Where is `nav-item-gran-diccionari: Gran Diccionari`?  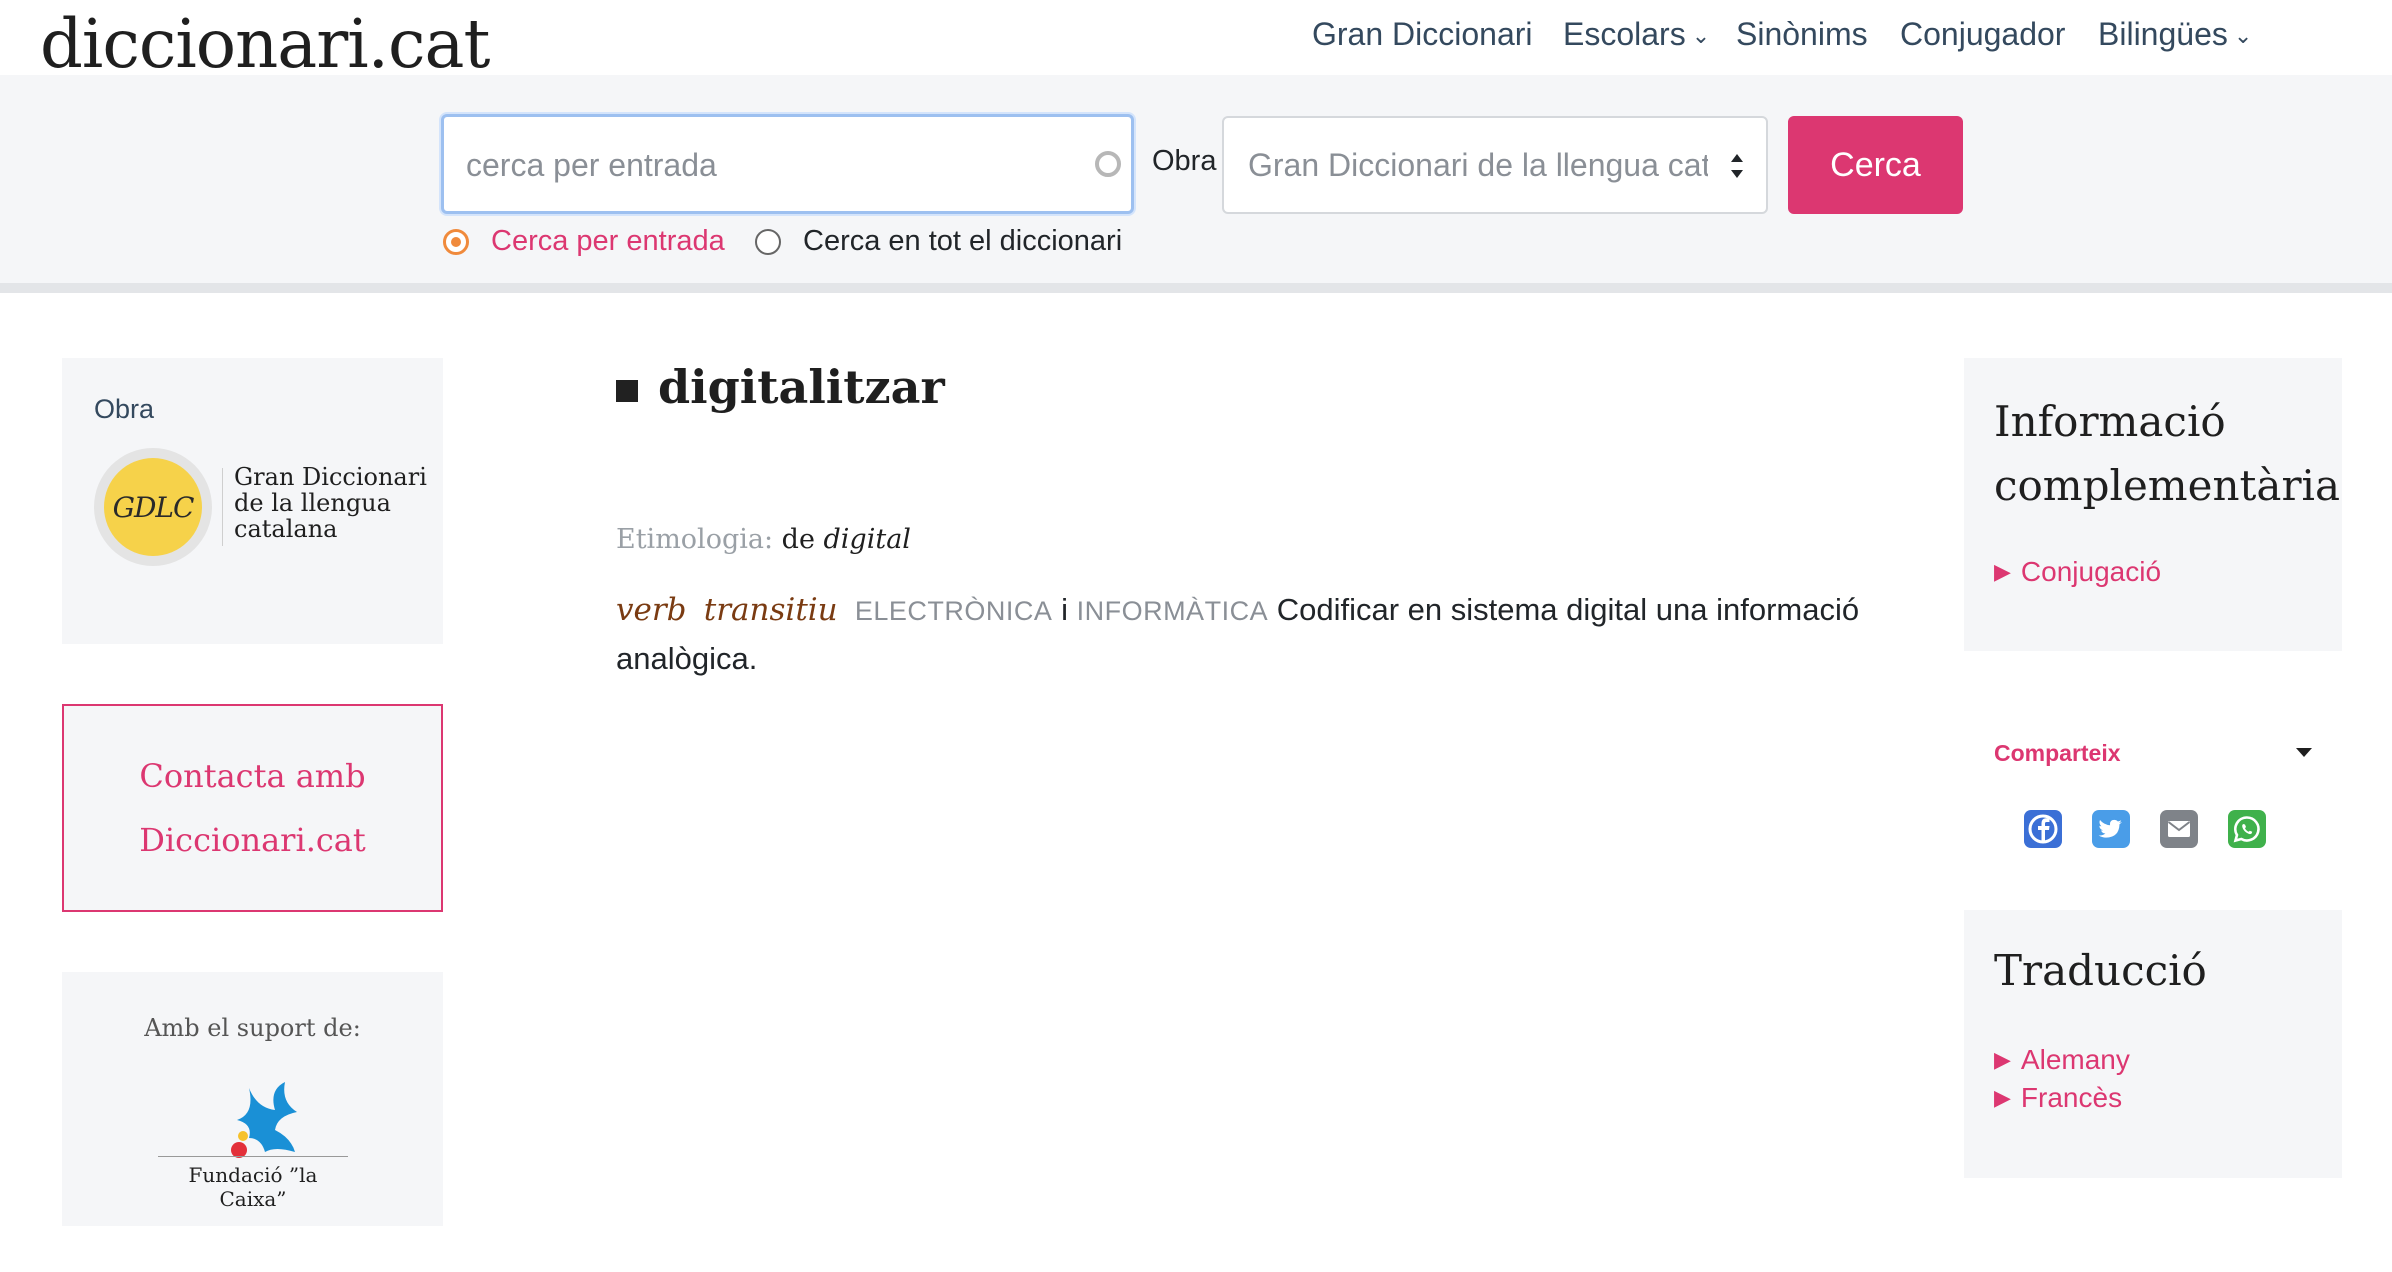 nav-item-gran-diccionari: Gran Diccionari is located at coordinates (1422, 34).